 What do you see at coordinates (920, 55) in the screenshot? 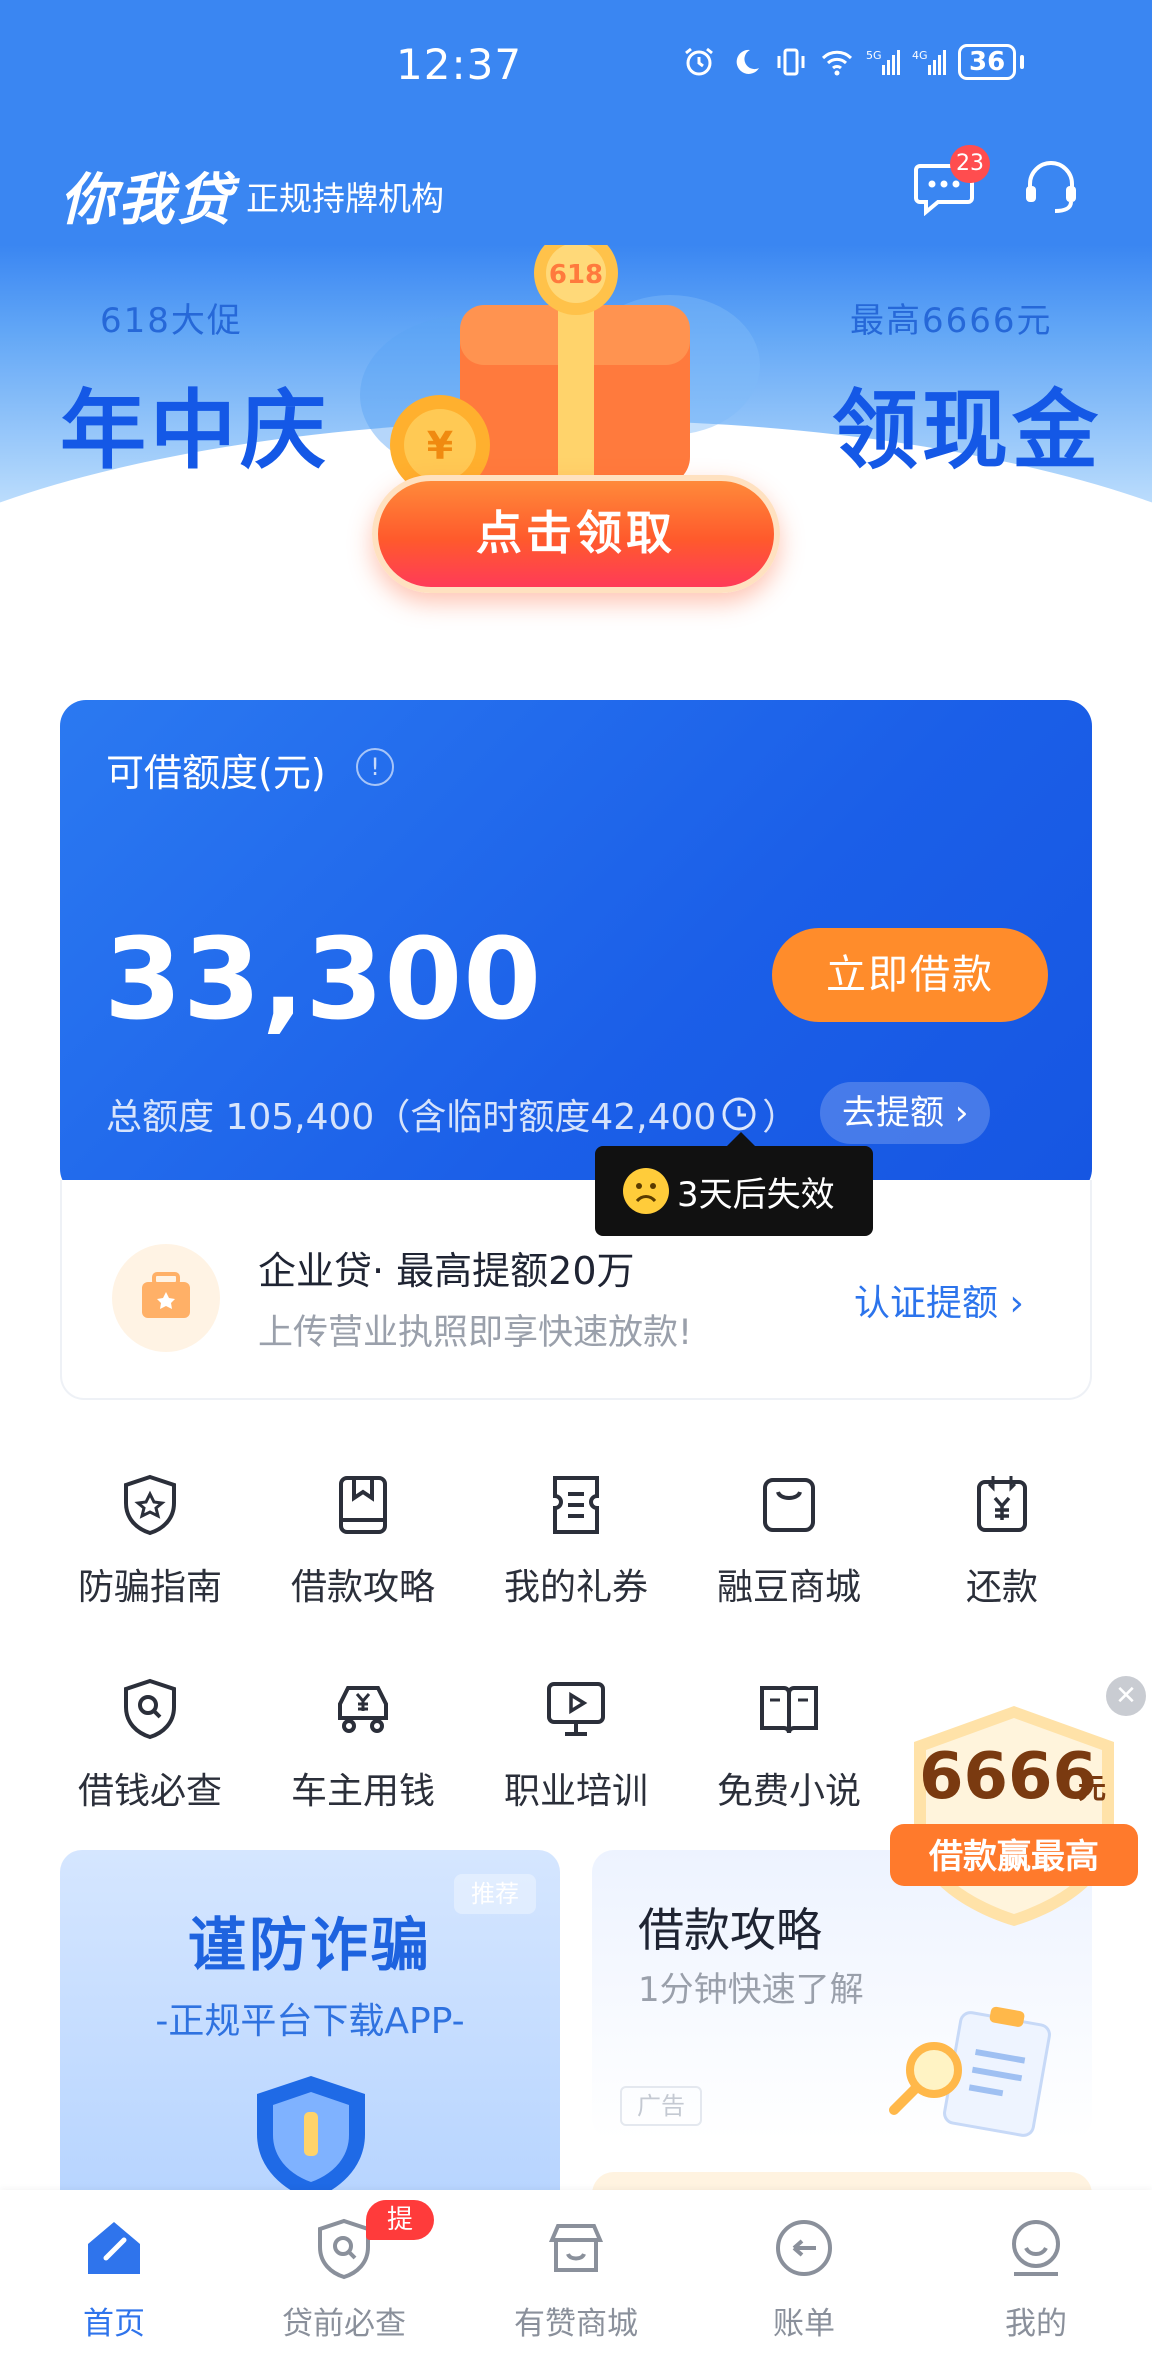
I see `svg-text: 4G` at bounding box center [920, 55].